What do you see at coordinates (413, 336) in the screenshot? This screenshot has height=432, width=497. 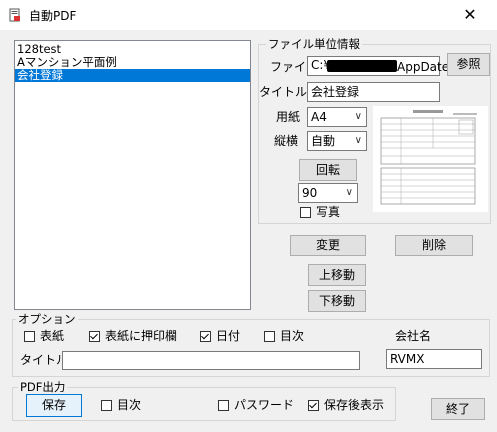 I see `company-label: 会社名` at bounding box center [413, 336].